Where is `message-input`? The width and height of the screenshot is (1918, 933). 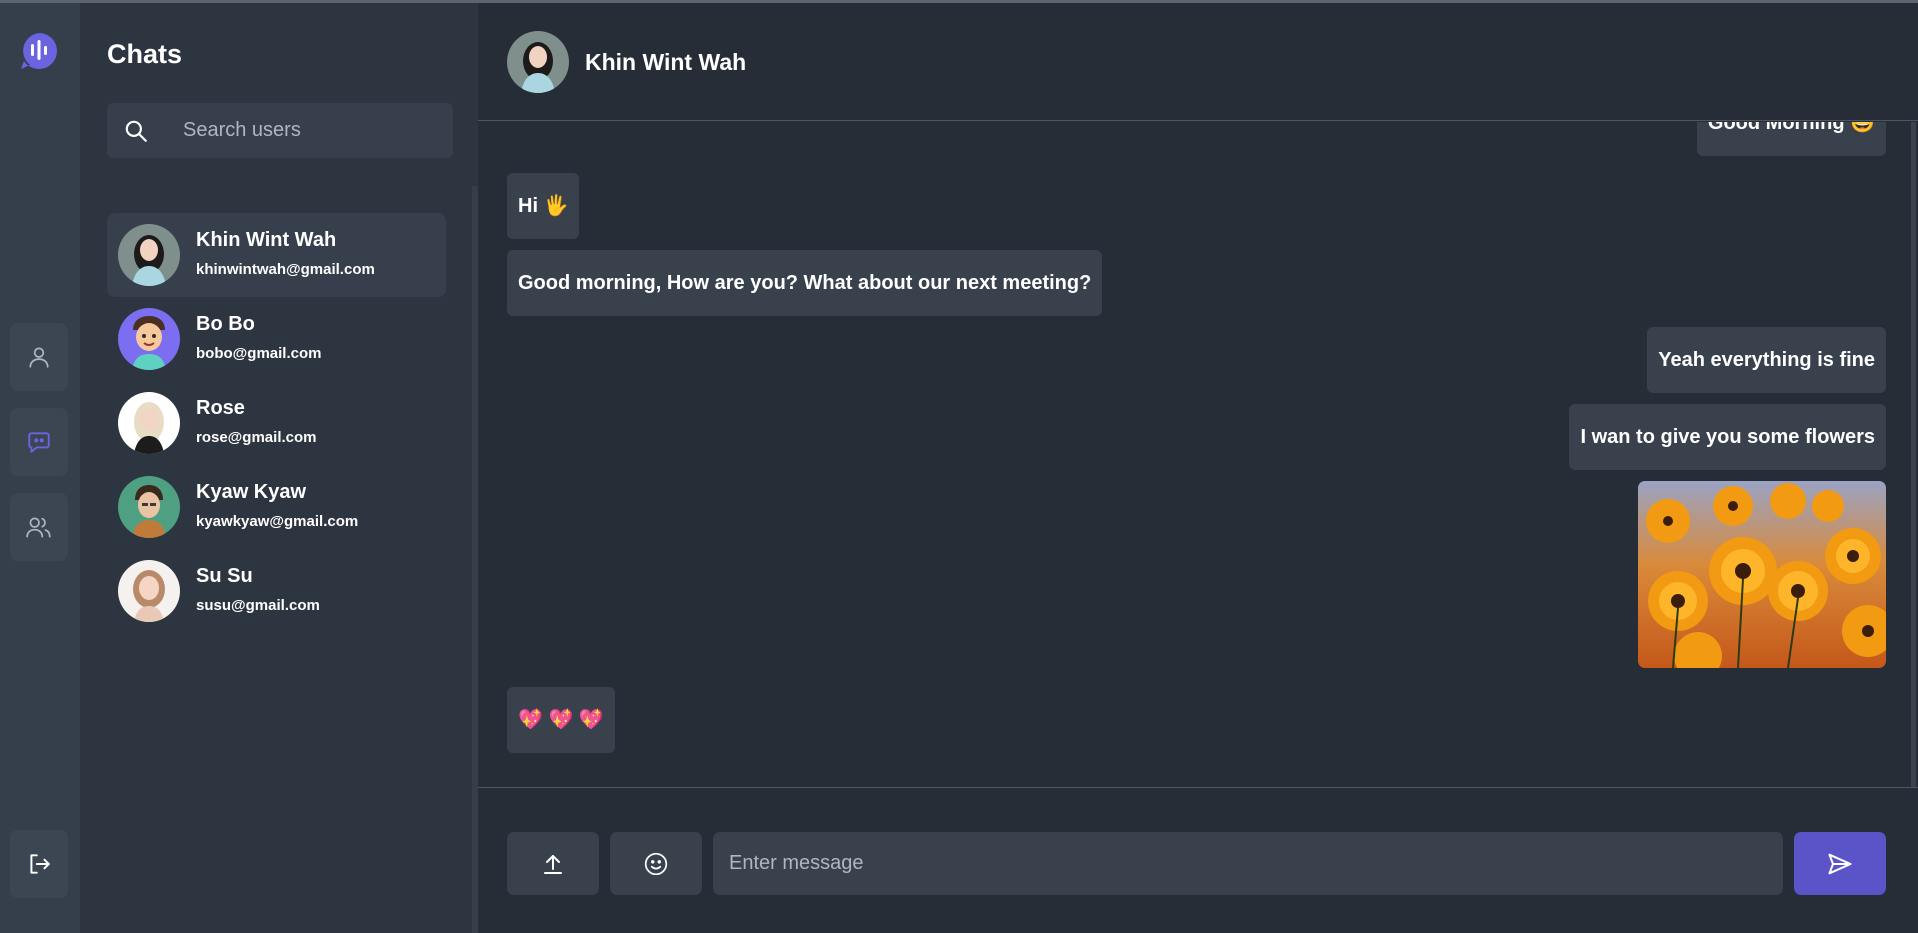 message-input is located at coordinates (1249, 863).